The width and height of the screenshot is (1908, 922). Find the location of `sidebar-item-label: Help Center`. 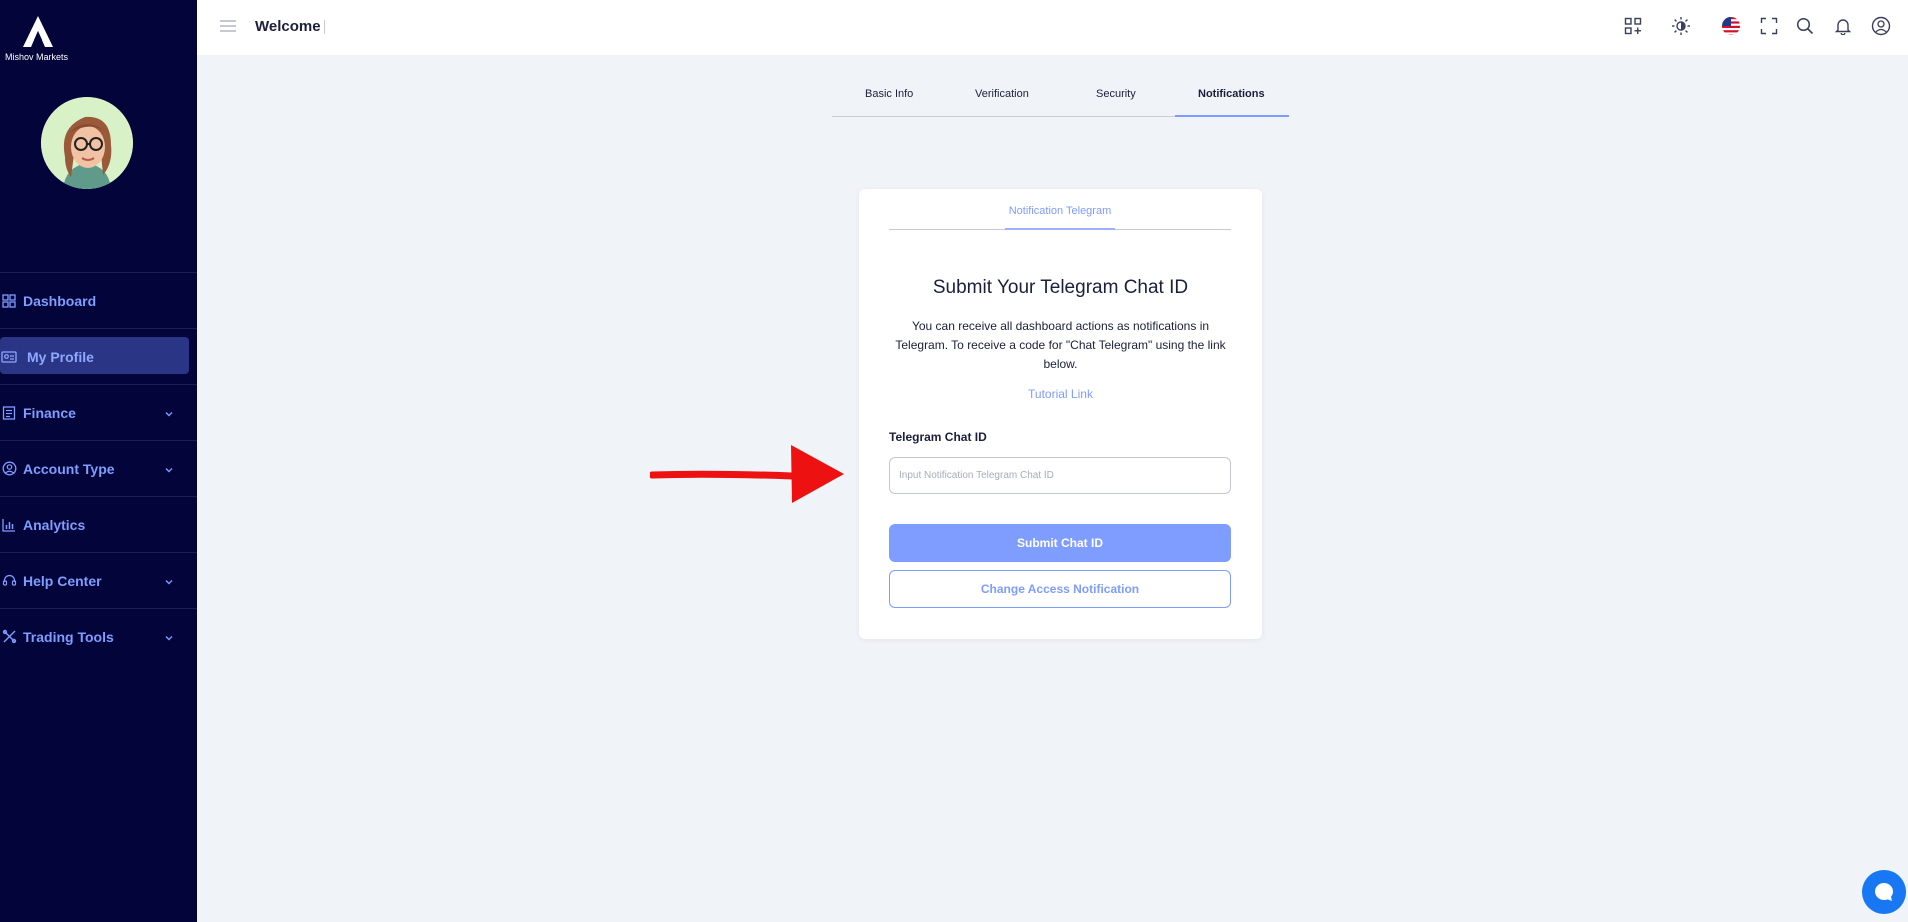

sidebar-item-label: Help Center is located at coordinates (62, 580).